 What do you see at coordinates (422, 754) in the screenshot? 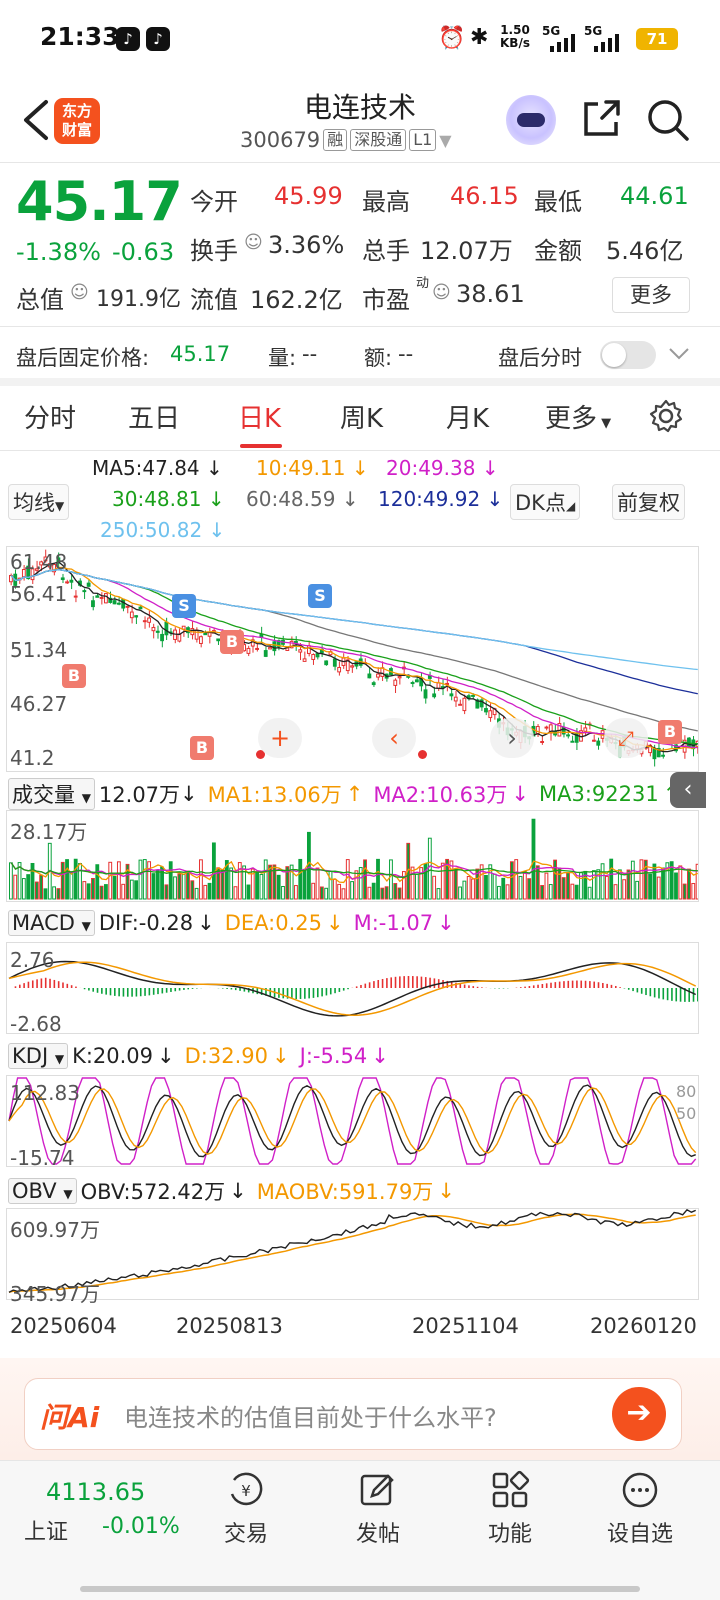
I see `page-dot` at bounding box center [422, 754].